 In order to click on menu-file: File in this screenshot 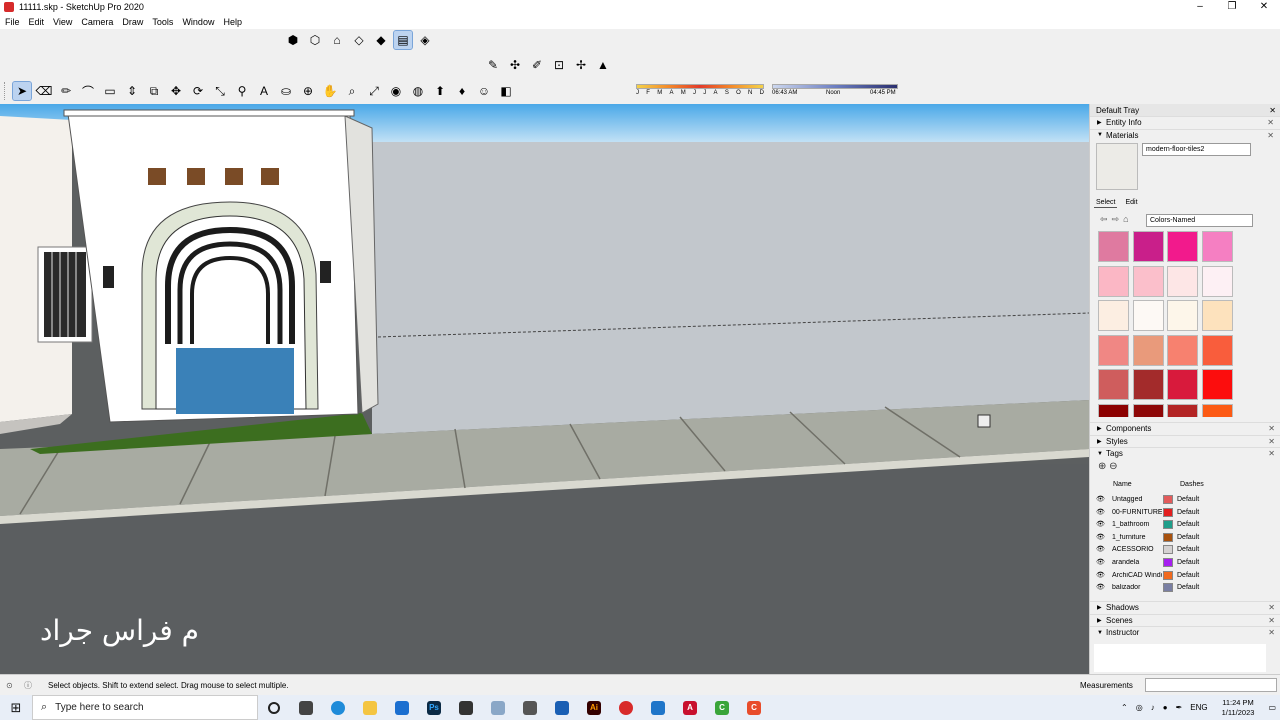, I will do `click(12, 22)`.